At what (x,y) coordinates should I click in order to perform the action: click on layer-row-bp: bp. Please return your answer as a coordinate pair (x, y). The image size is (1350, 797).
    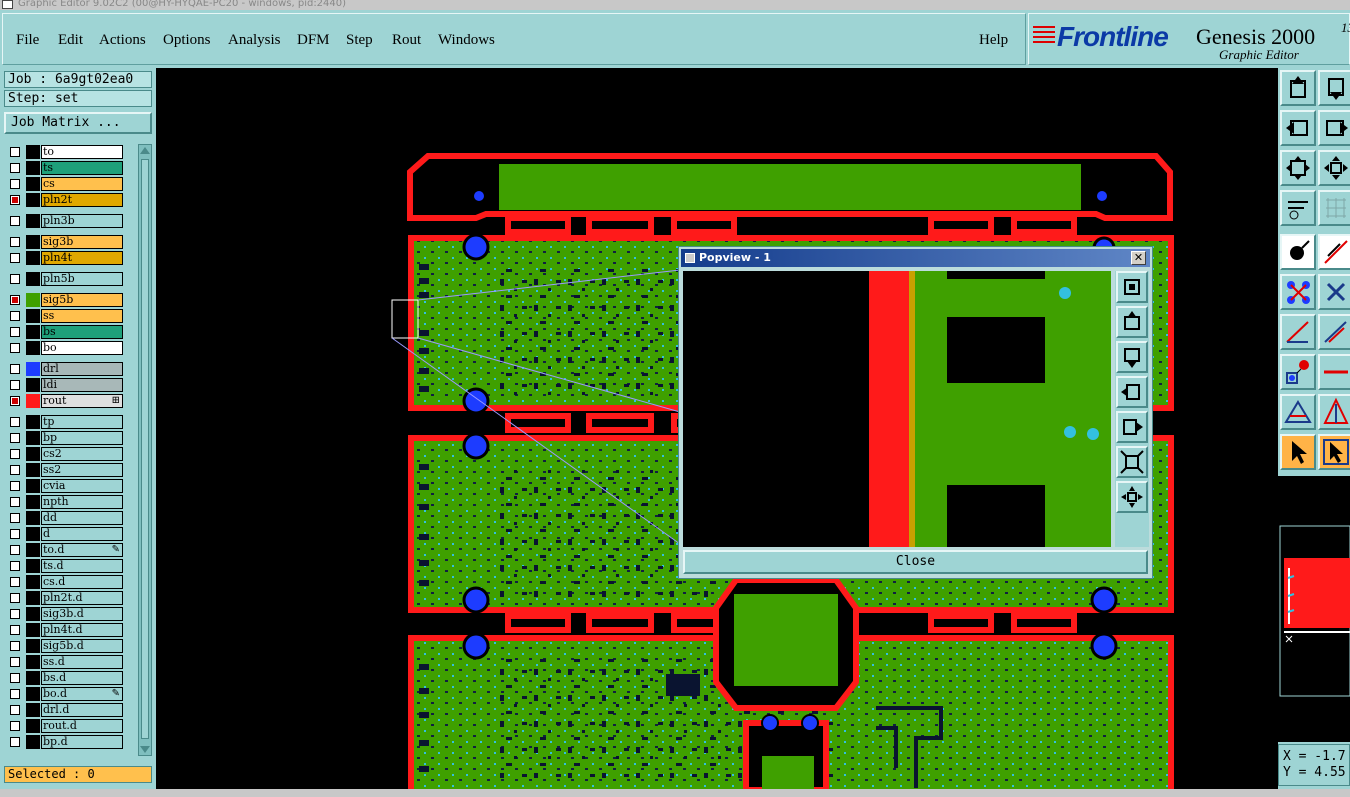
    Looking at the image, I should click on (69, 438).